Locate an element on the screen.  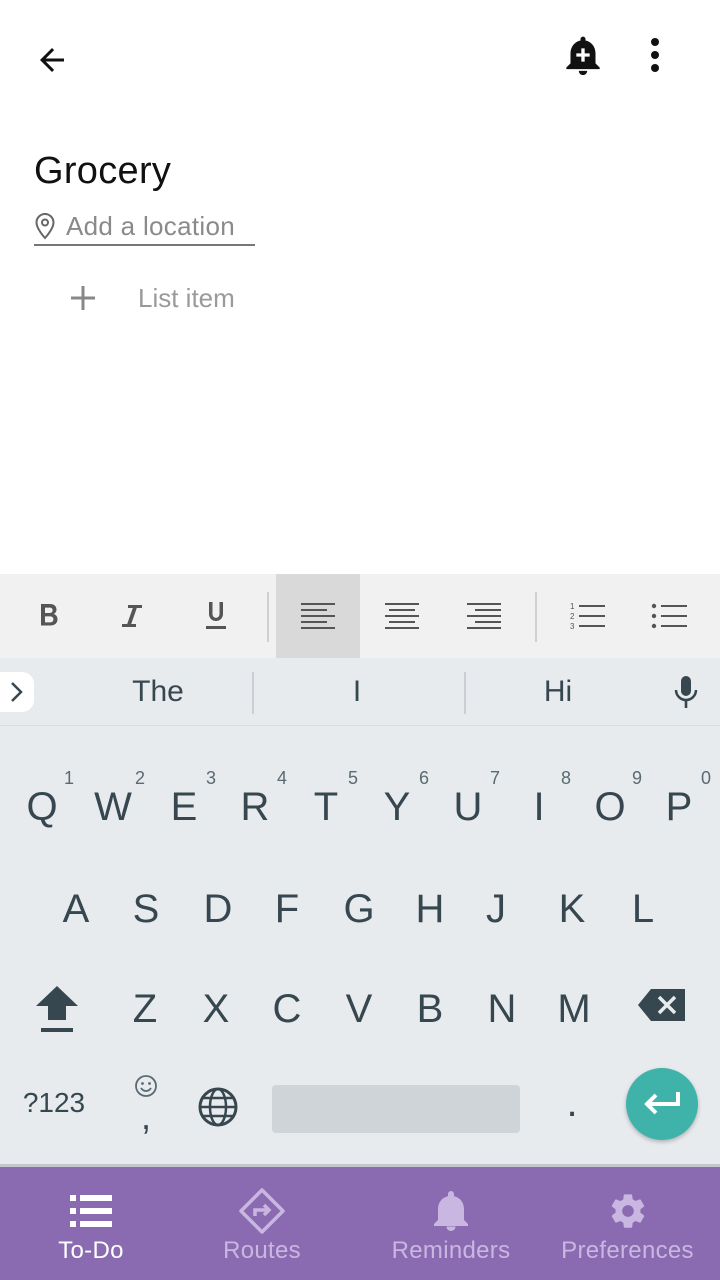
align-center-button is located at coordinates (402, 616).